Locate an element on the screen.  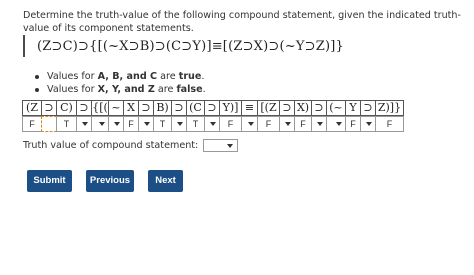
table-header-cell: B) is located at coordinates (162, 108).